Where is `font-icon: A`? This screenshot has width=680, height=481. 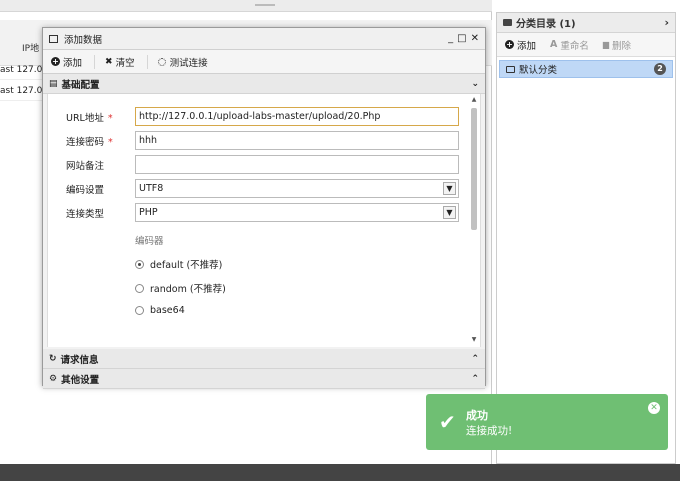 font-icon: A is located at coordinates (554, 44).